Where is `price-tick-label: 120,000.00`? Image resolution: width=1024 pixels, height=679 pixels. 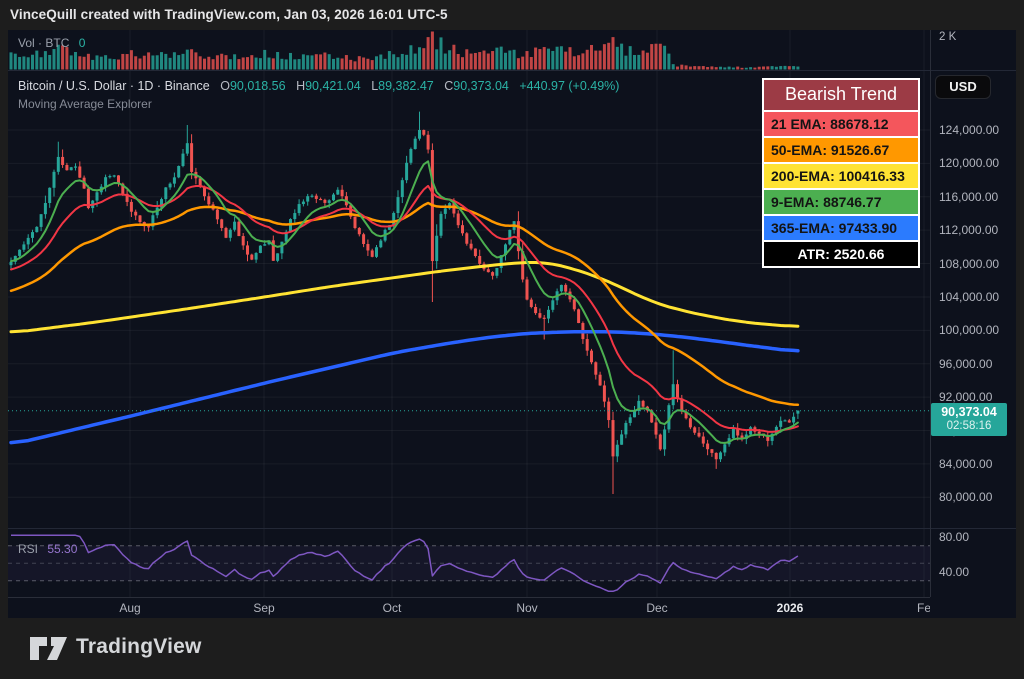 price-tick-label: 120,000.00 is located at coordinates (969, 163).